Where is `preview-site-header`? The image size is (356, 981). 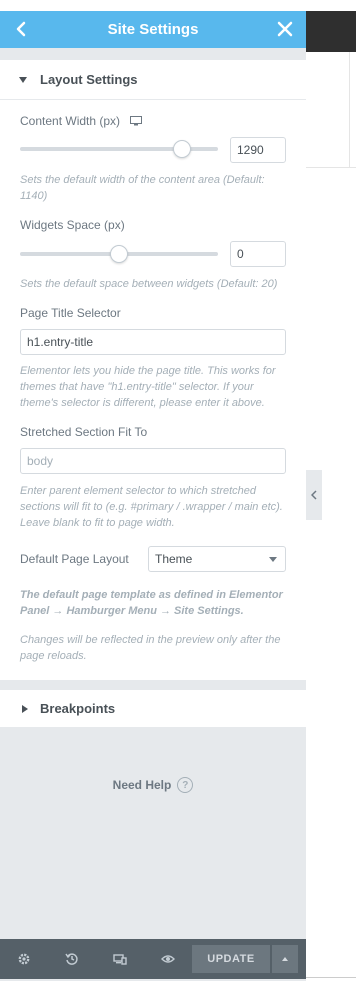 preview-site-header is located at coordinates (331, 31).